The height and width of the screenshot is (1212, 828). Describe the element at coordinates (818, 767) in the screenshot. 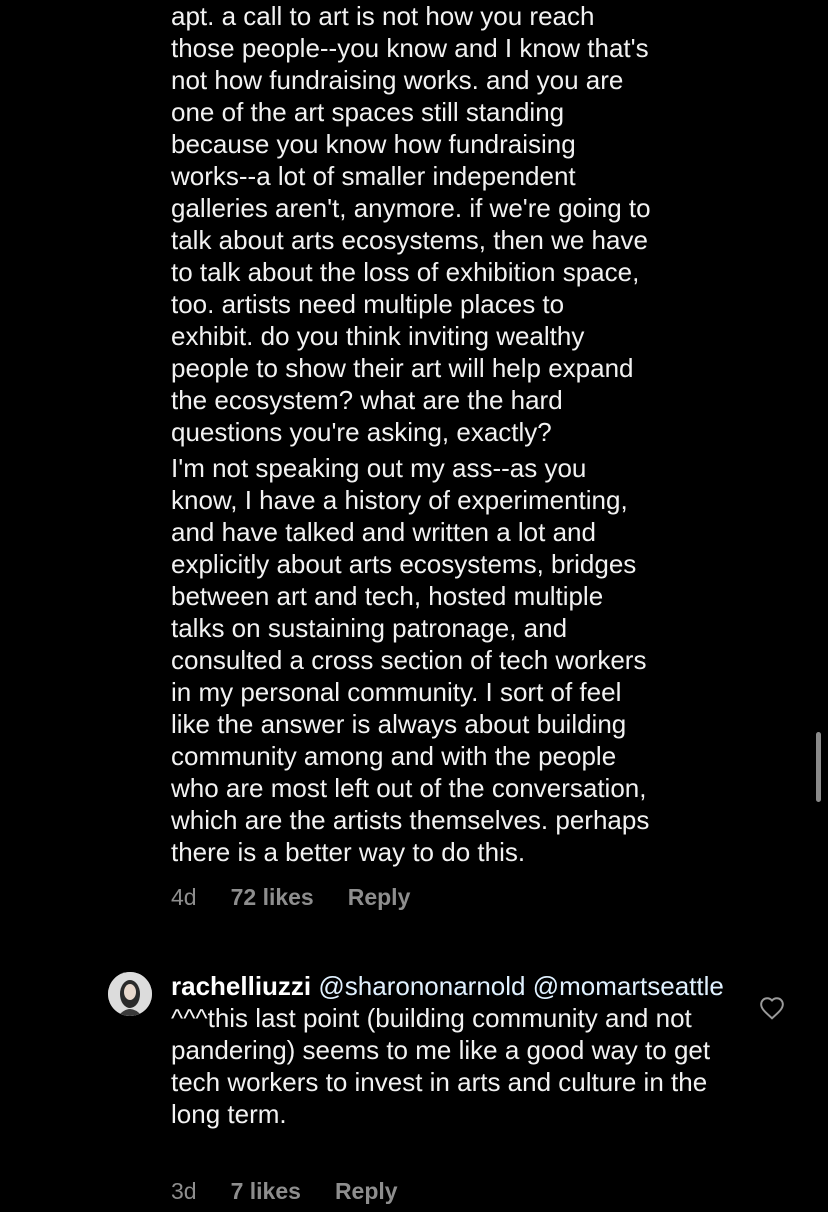

I see `scrollbar` at that location.